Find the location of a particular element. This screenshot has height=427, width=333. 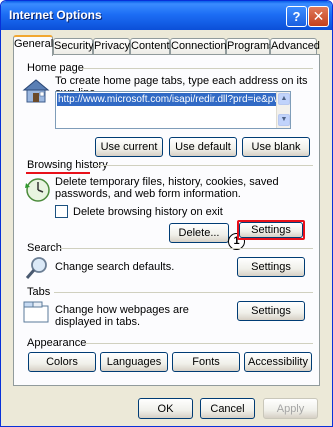

delete-on-exit-checkbox is located at coordinates (61, 211).